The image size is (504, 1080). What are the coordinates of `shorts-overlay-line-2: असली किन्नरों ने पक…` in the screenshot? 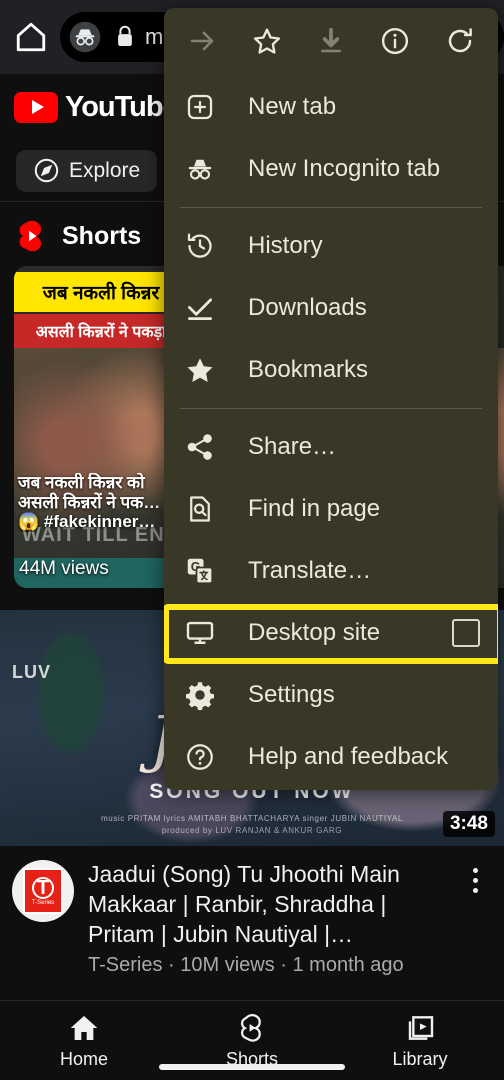 It's located at (89, 502).